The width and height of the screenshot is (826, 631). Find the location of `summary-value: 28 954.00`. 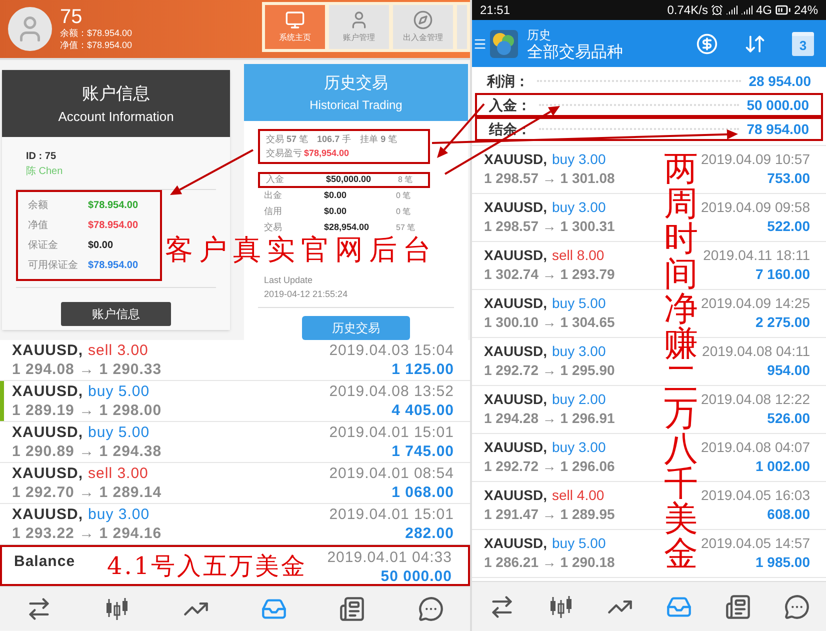

summary-value: 28 954.00 is located at coordinates (779, 81).